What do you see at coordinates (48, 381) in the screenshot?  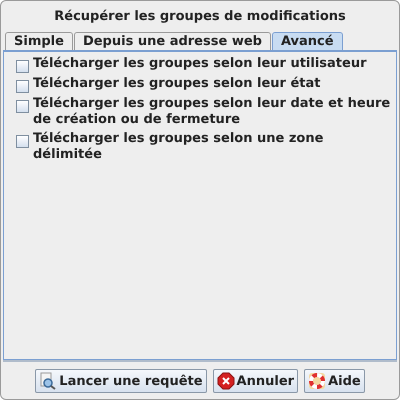 I see `magnifier-icon` at bounding box center [48, 381].